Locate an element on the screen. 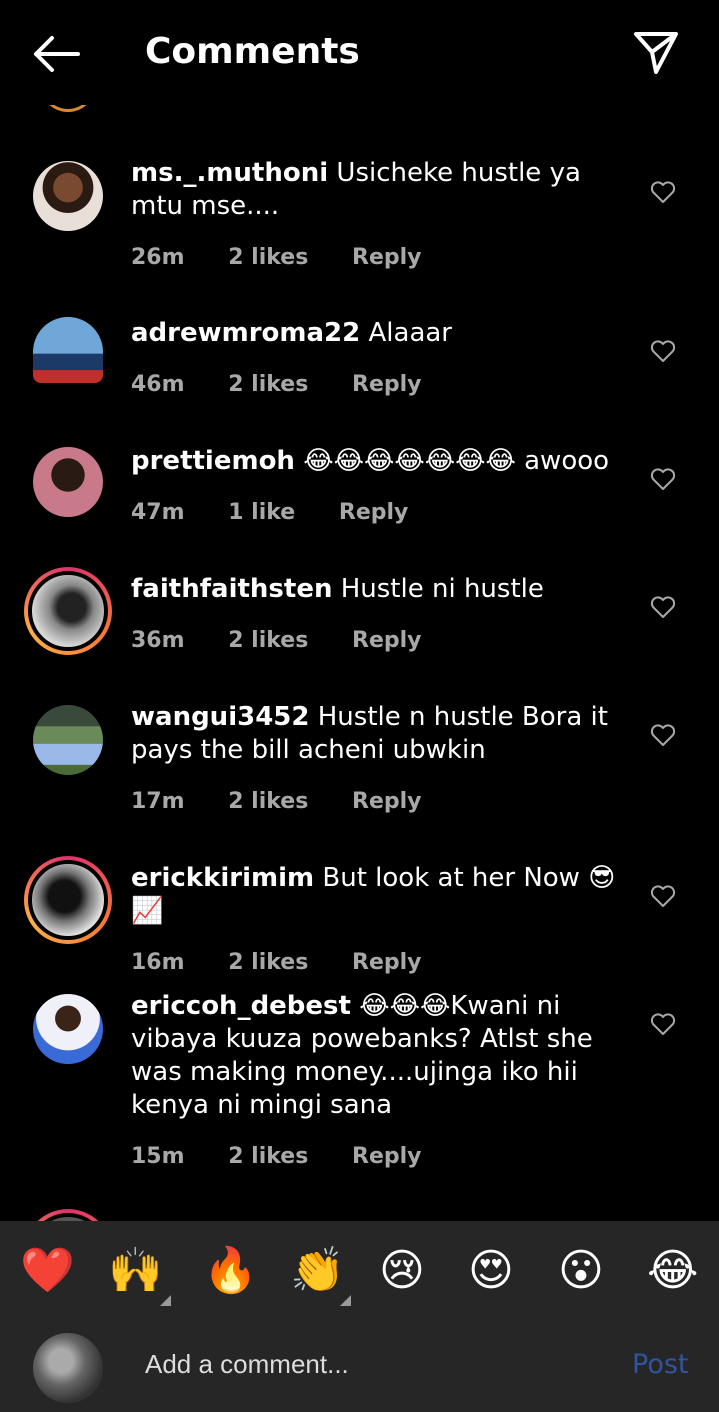 The height and width of the screenshot is (1412, 719). comment-time: 36m is located at coordinates (158, 640).